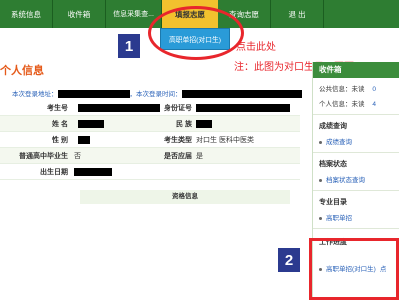  I want to click on confirmed-label: 是否应届, so click(178, 156).